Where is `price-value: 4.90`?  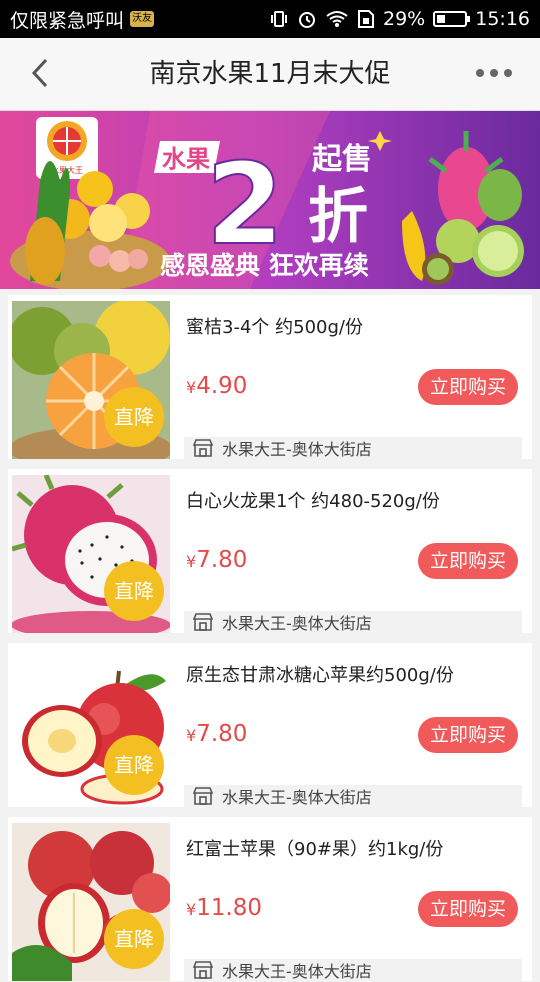
price-value: 4.90 is located at coordinates (222, 386).